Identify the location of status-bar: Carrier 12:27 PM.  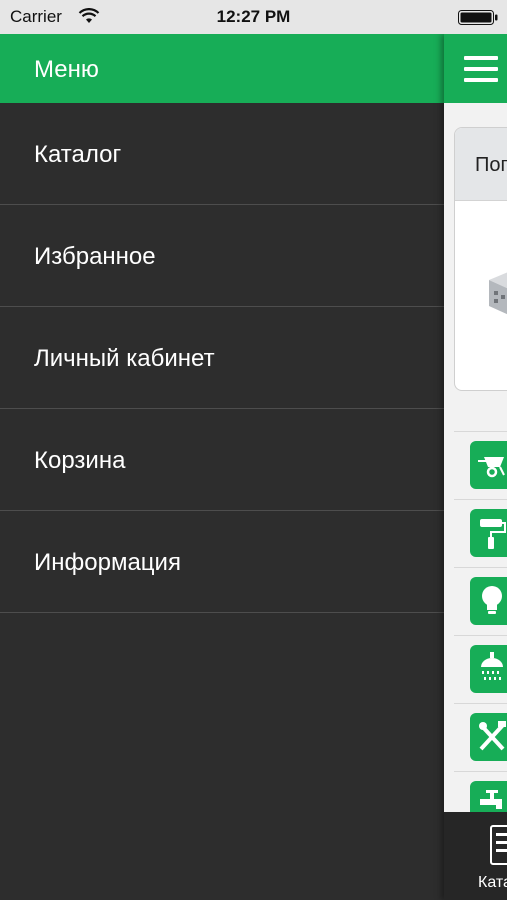
(253, 17).